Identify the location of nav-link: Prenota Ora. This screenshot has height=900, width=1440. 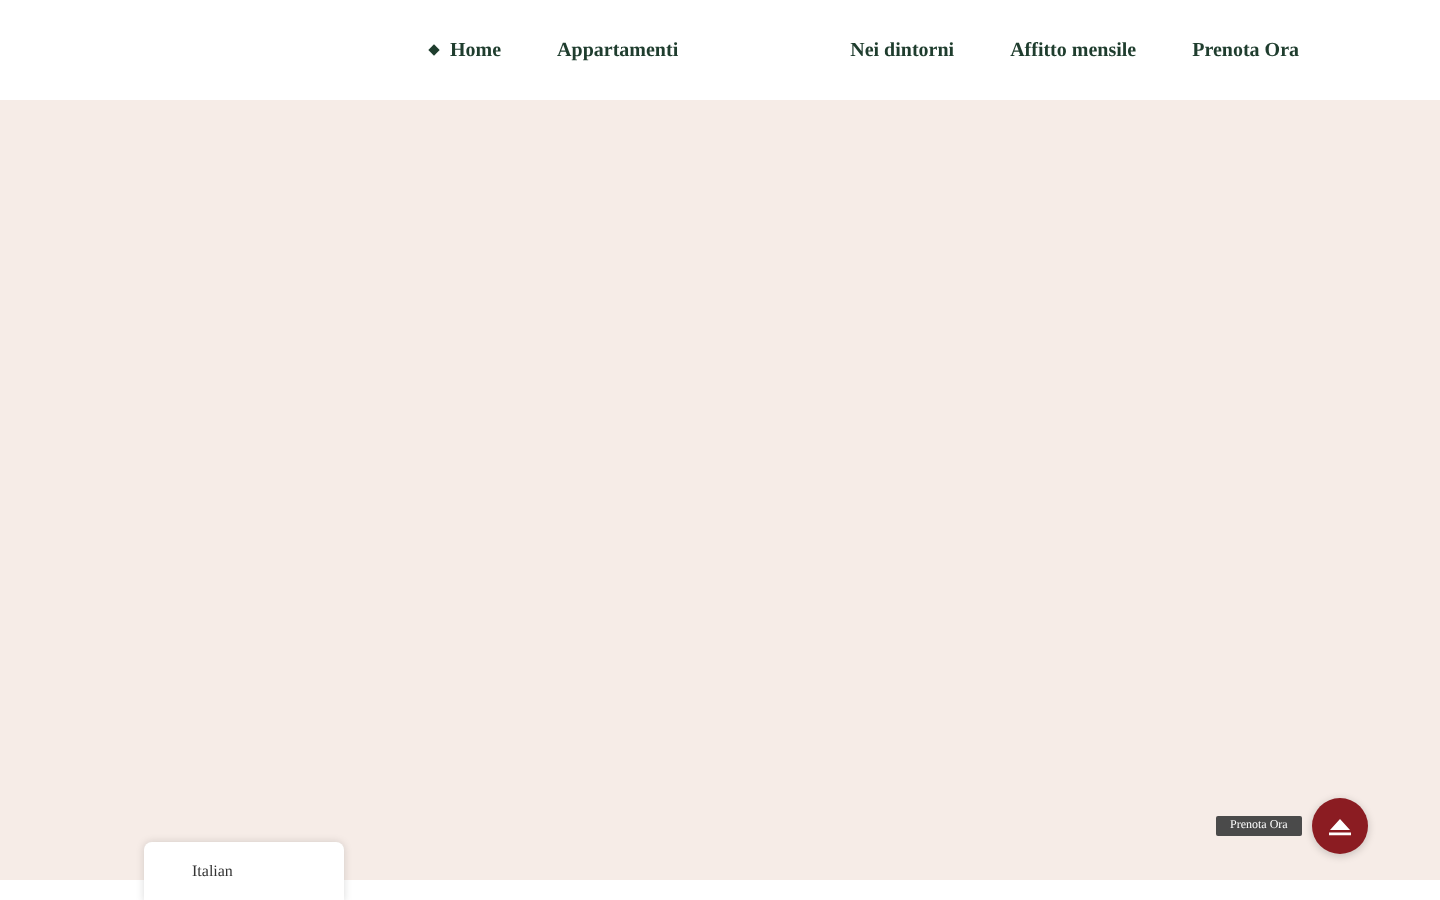
(1246, 50).